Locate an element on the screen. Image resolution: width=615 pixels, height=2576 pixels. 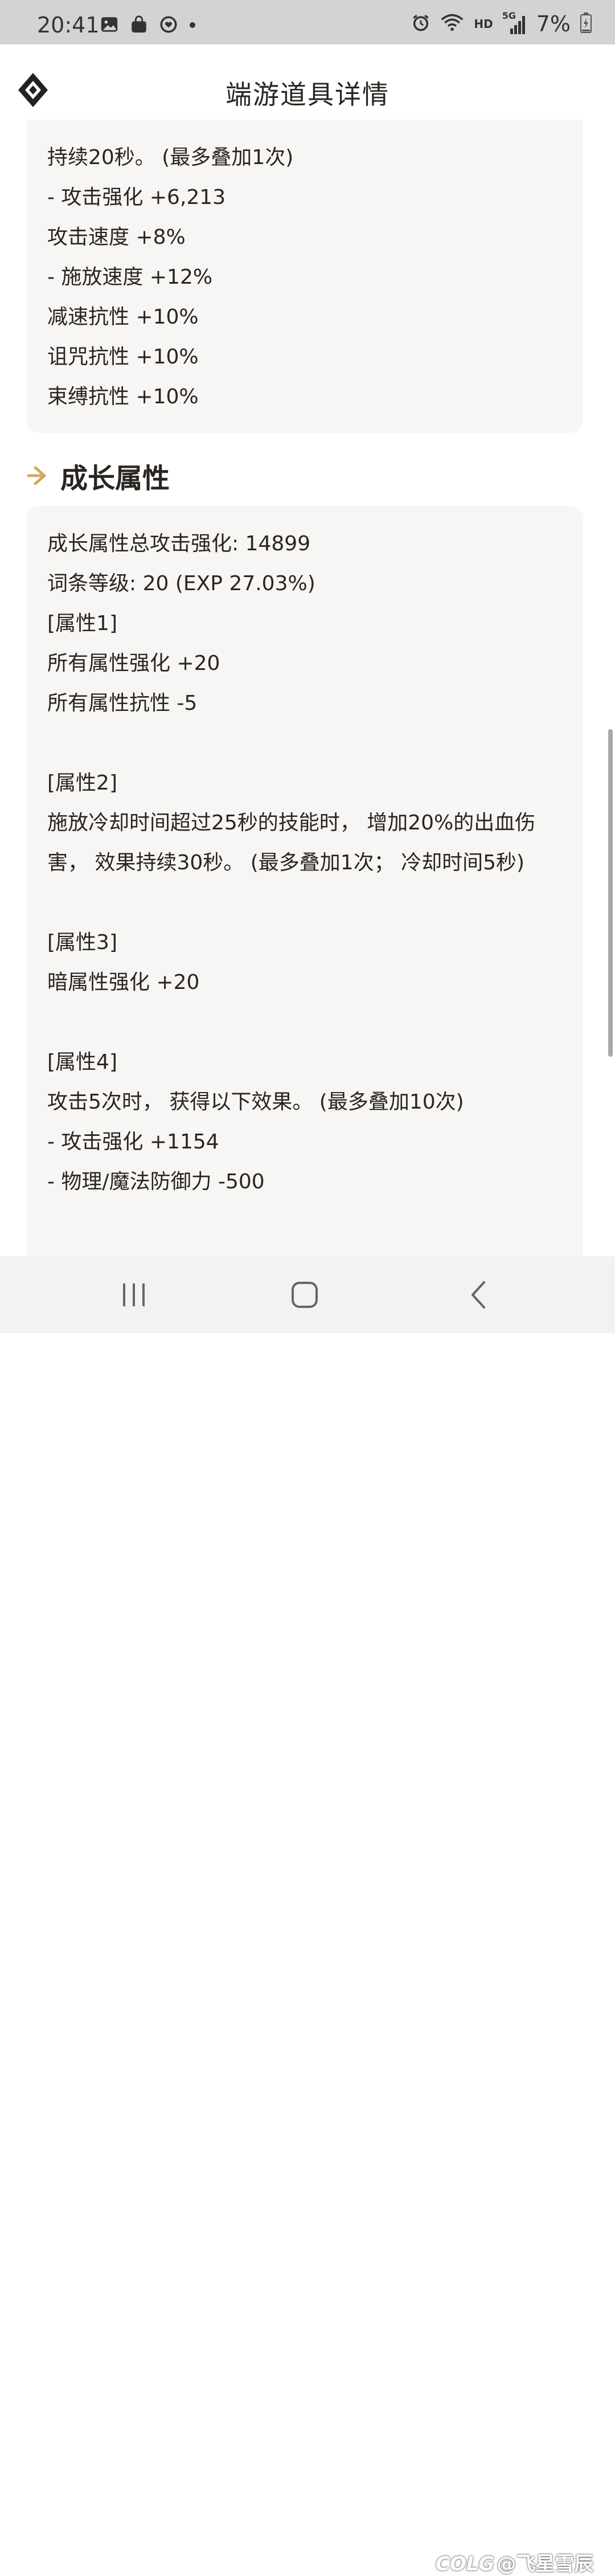
recent-apps-icon is located at coordinates (134, 1295).